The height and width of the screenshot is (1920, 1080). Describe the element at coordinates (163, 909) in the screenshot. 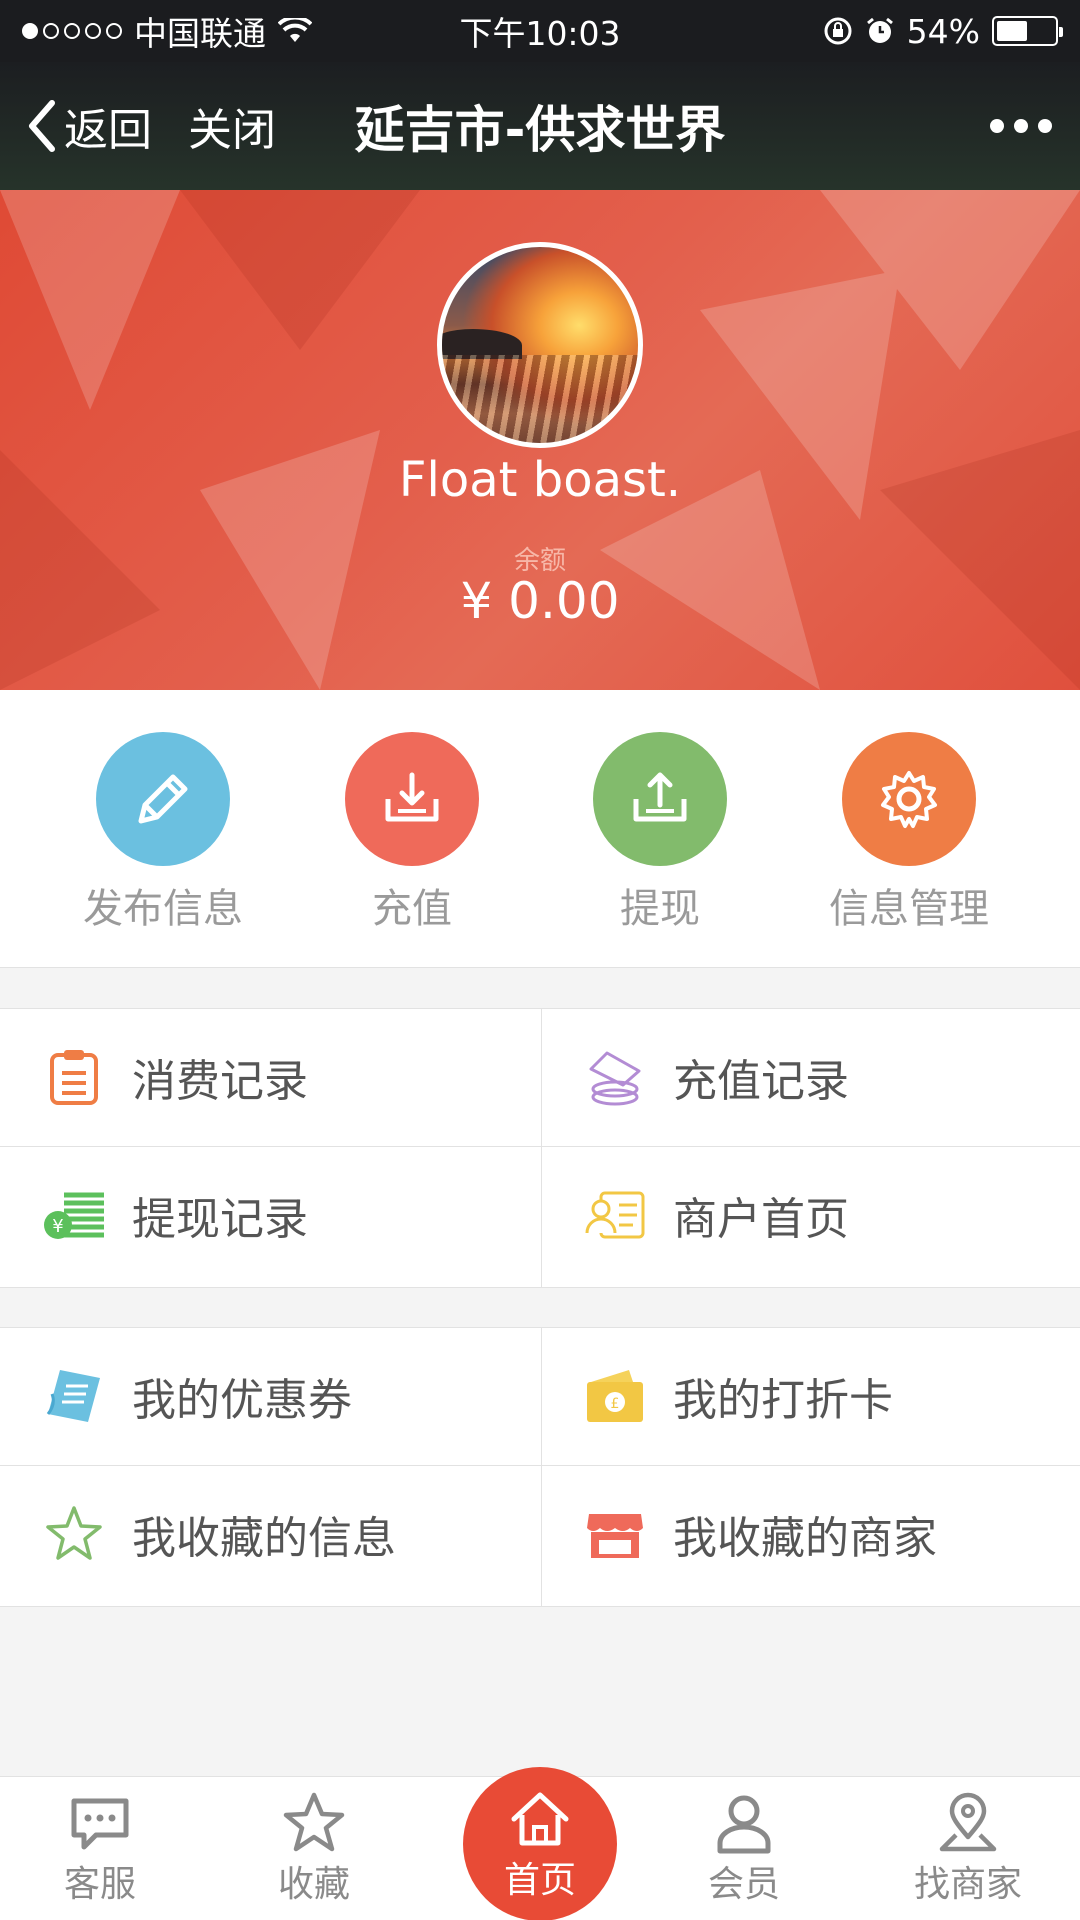

I see `action-label: 发布信息` at that location.